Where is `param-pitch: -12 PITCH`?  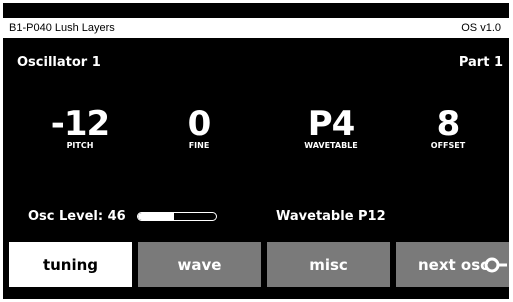 param-pitch: -12 PITCH is located at coordinates (80, 128).